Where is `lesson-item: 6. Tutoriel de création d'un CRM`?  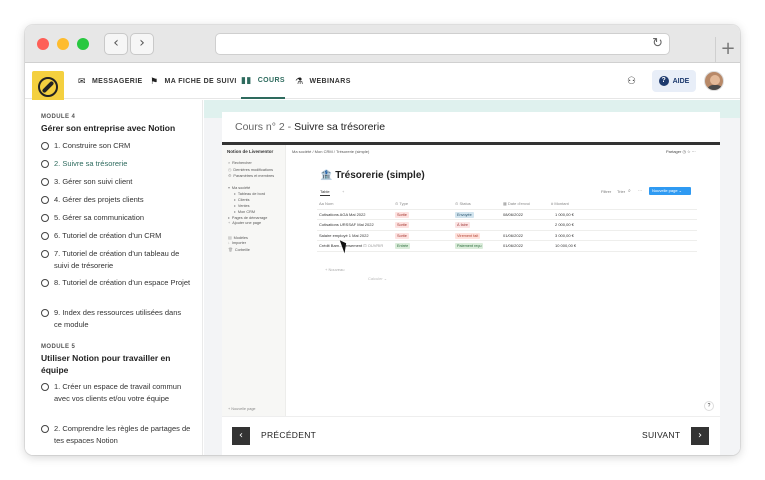
lesson-item: 6. Tutoriel de création d'un CRM is located at coordinates (116, 236).